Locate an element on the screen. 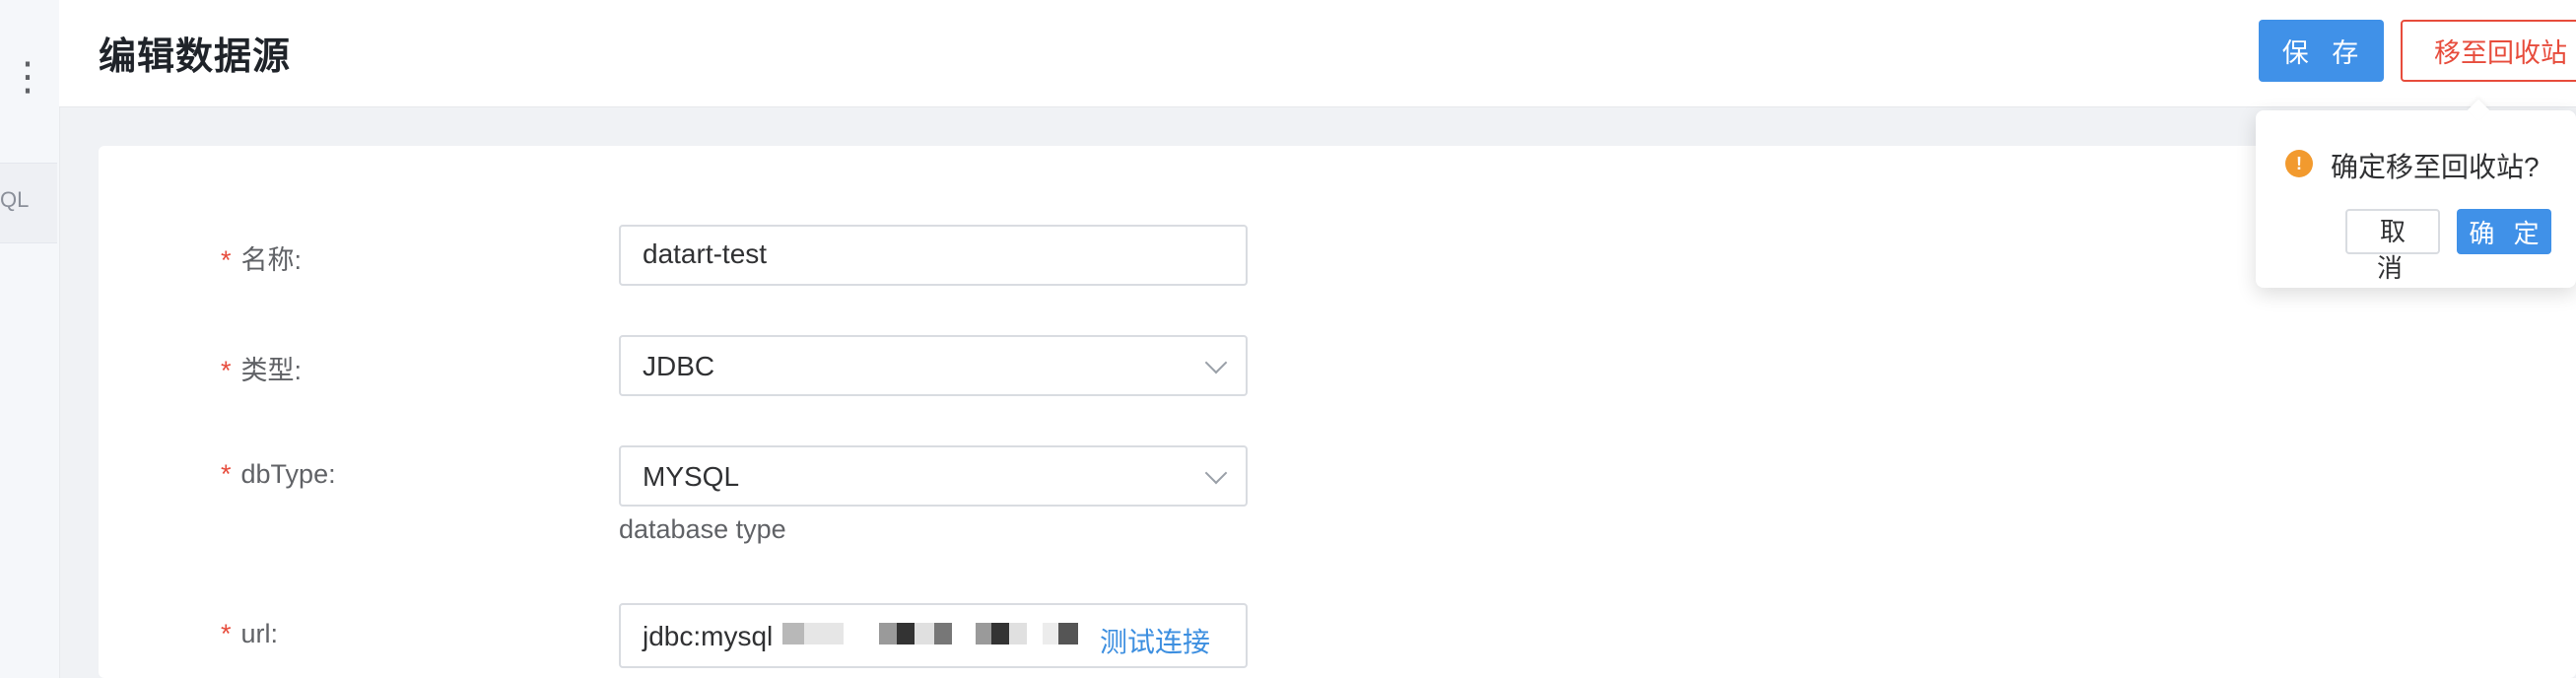 This screenshot has height=678, width=2576. dbtype-select-value: MYSQL is located at coordinates (691, 476).